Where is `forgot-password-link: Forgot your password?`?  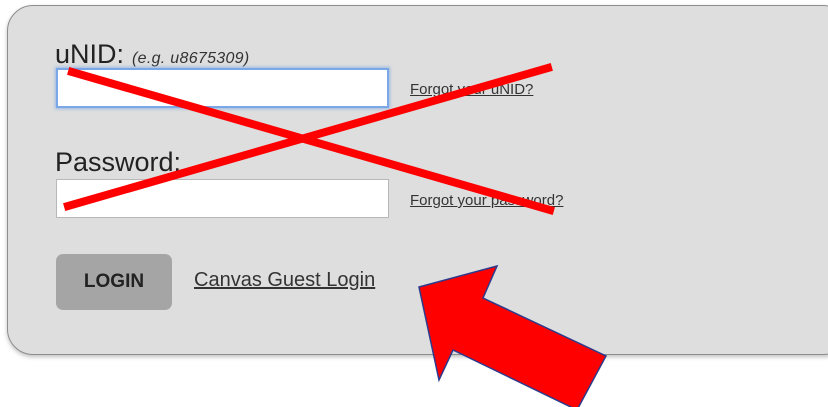 forgot-password-link: Forgot your password? is located at coordinates (486, 200).